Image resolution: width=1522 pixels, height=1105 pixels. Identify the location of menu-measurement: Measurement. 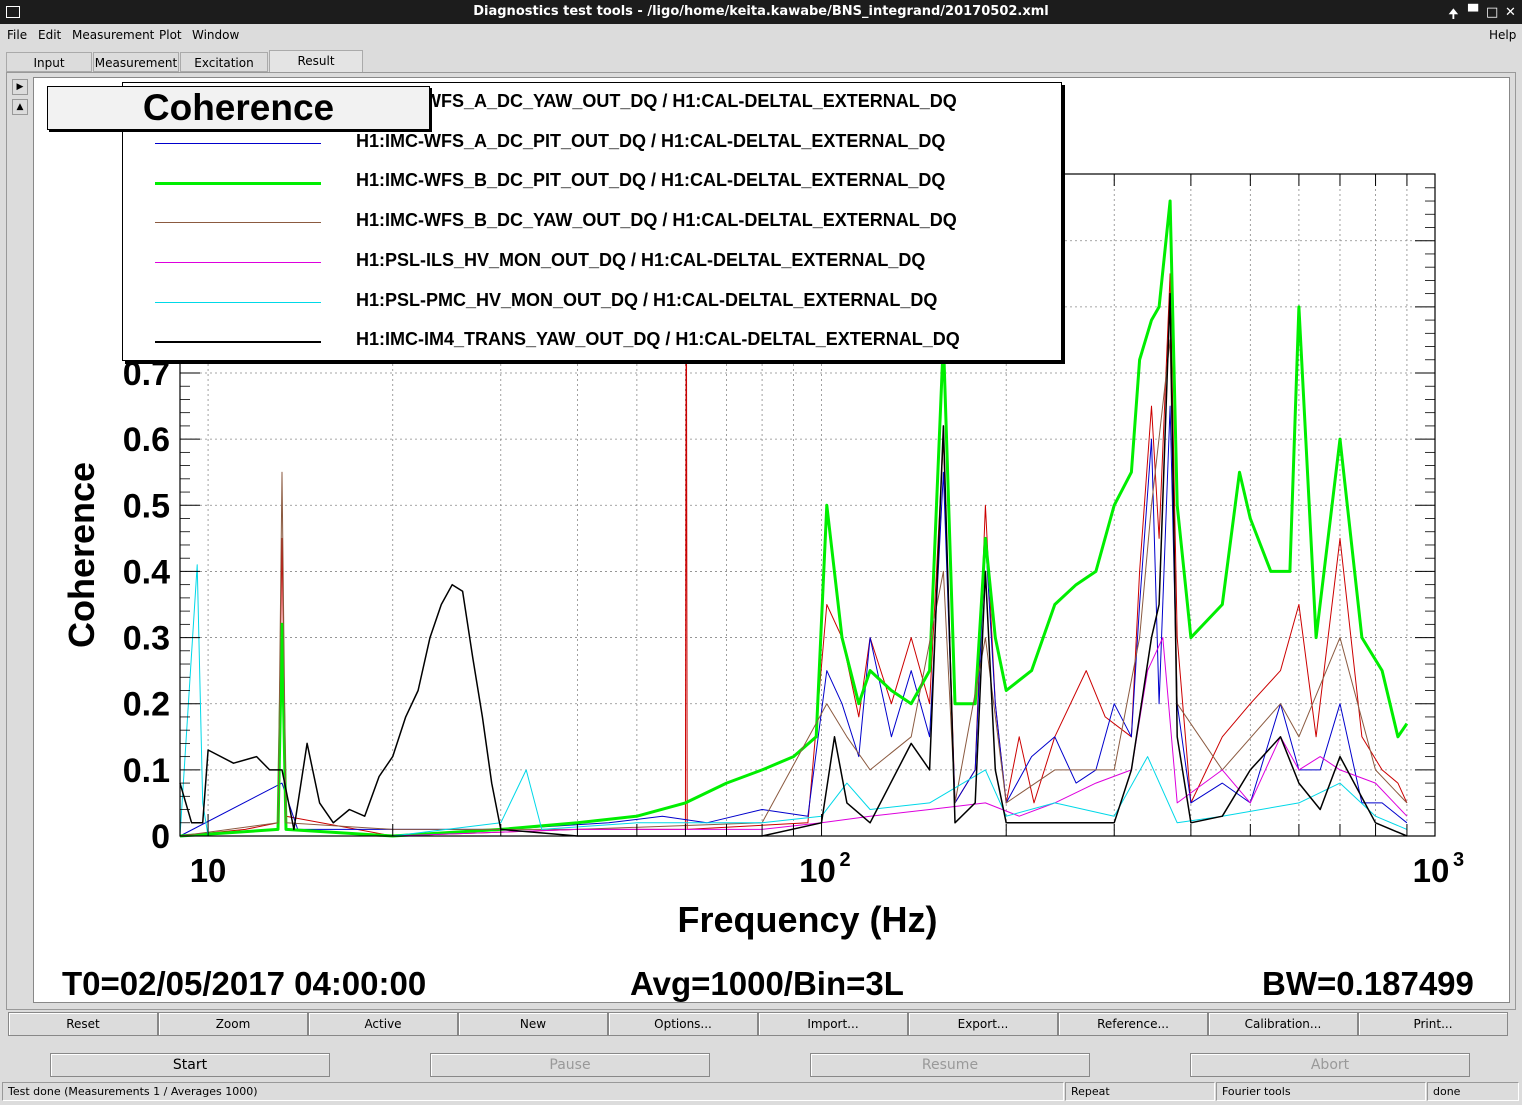
(113, 35).